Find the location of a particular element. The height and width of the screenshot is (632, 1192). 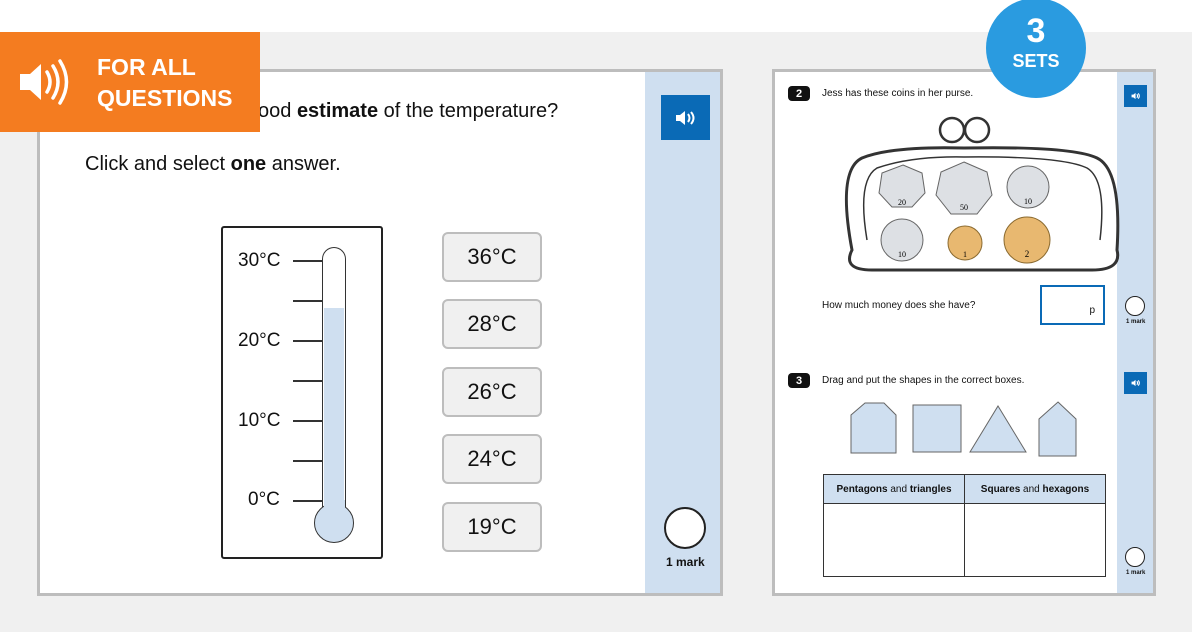

question-text-start: ood is located at coordinates (277, 111).